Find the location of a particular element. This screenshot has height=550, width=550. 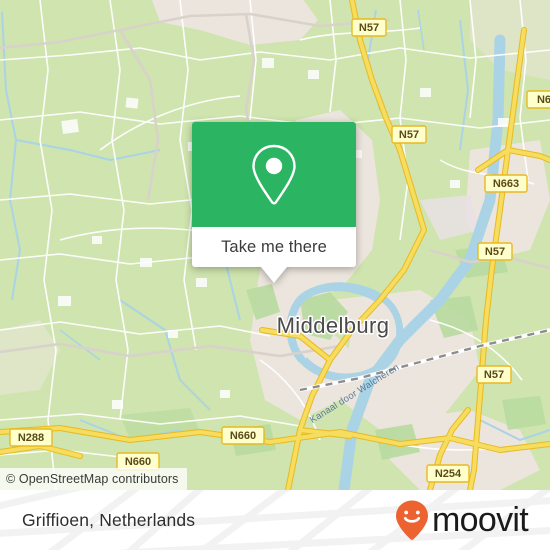

road-shield: N663 is located at coordinates (506, 183).